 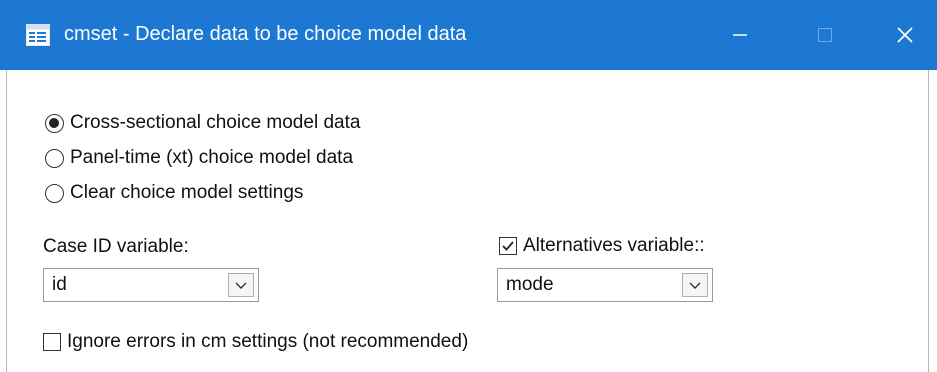 I want to click on radio-cross-sectional: Cross-sectional choice model data, so click(x=202, y=123).